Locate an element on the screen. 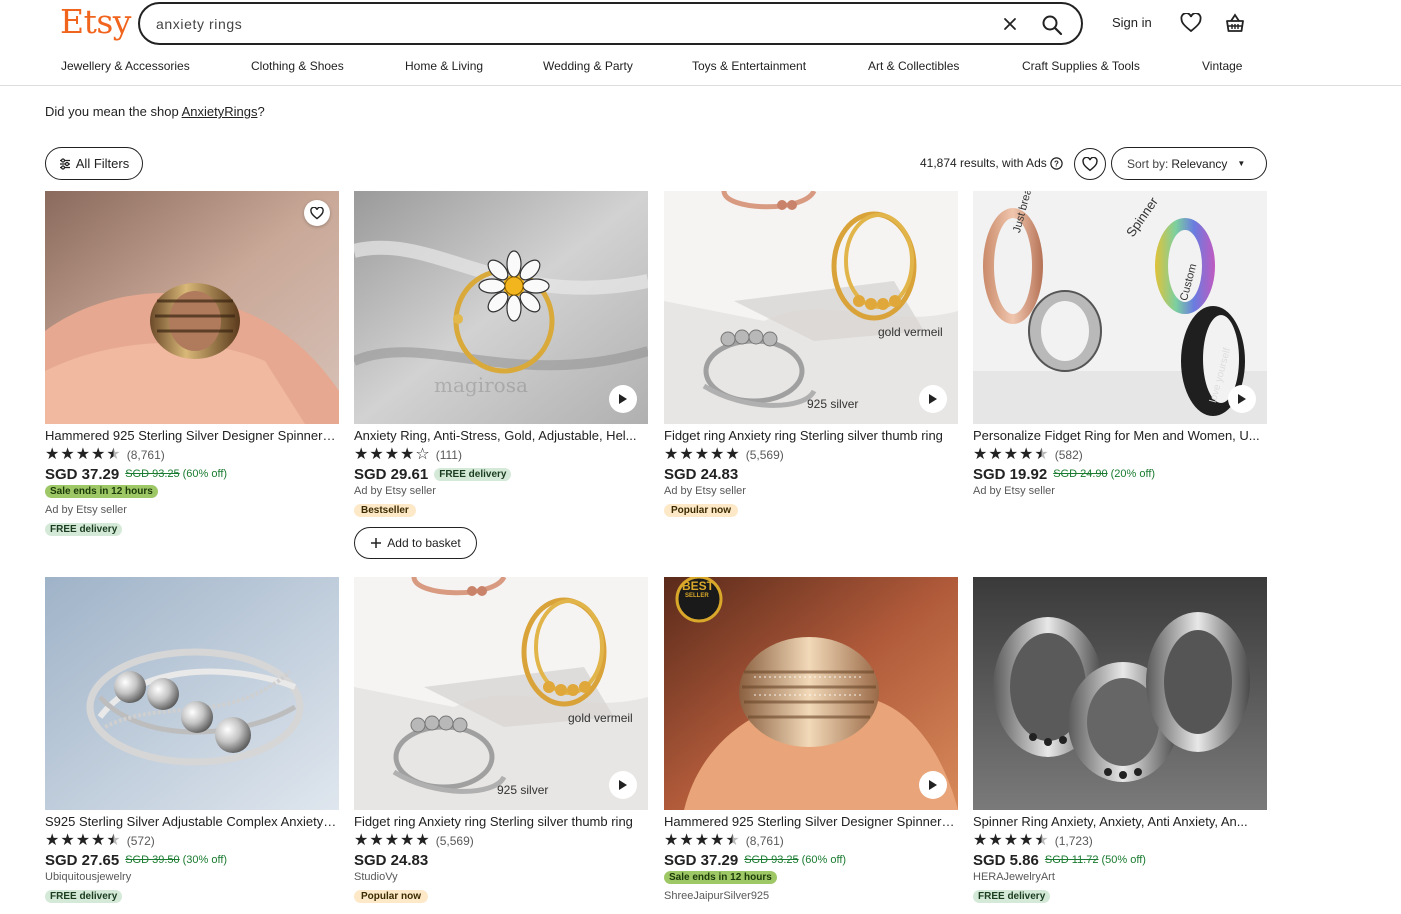  favorites-button is located at coordinates (1191, 23).